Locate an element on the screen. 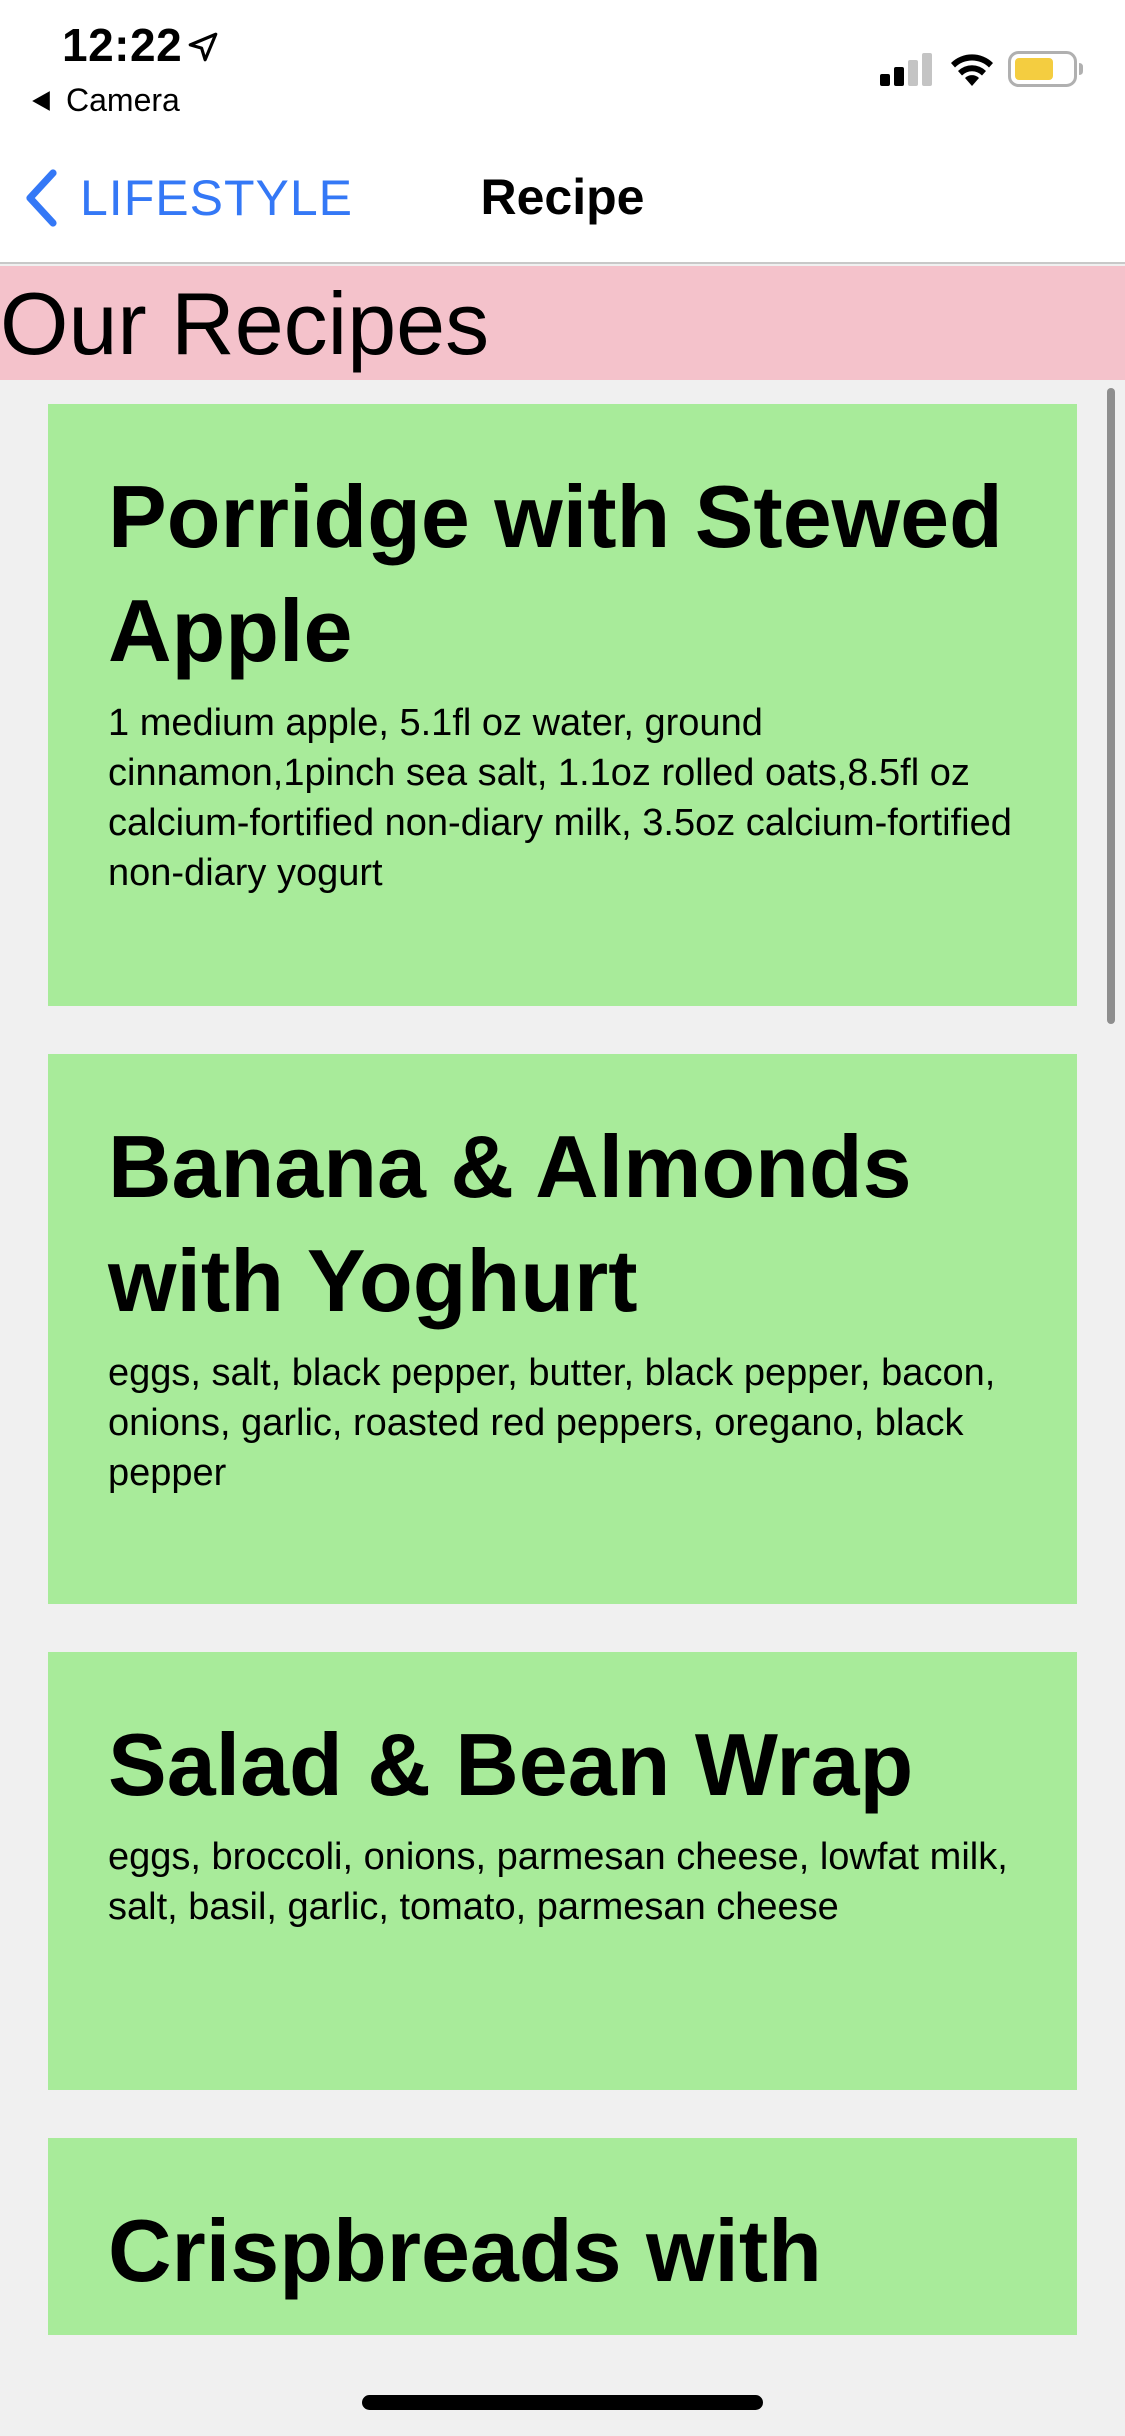 This screenshot has height=2436, width=1125. home-area is located at coordinates (562, 2385).